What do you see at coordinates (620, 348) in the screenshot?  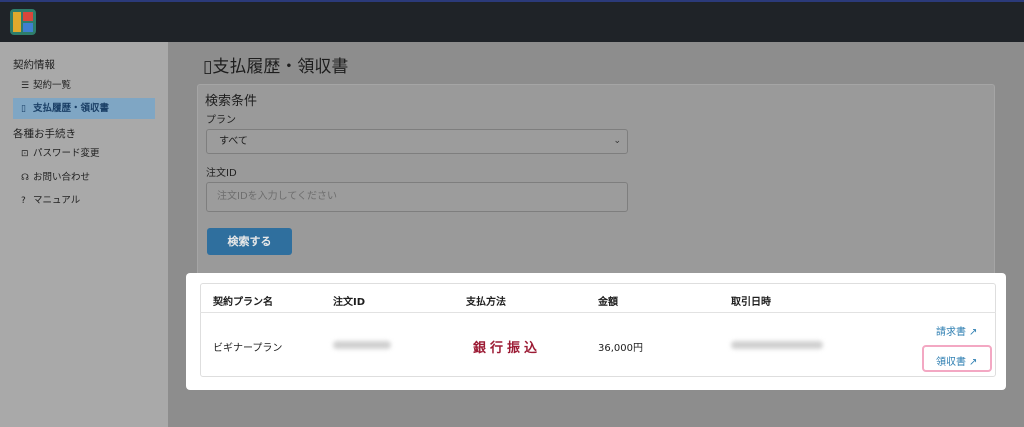 I see `cell-amount: 36,000円` at bounding box center [620, 348].